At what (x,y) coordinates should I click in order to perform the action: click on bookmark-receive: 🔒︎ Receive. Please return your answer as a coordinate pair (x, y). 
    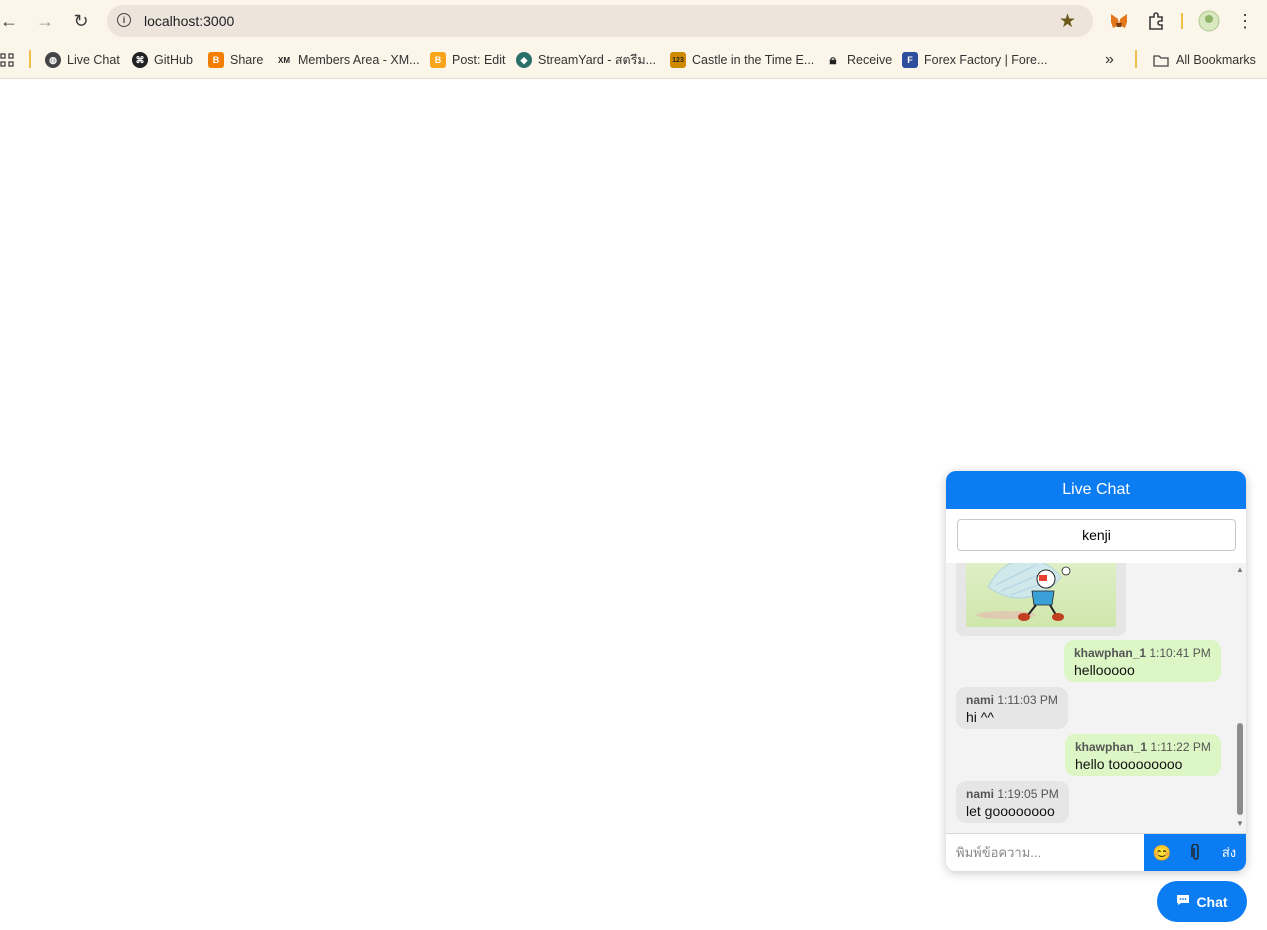
    Looking at the image, I should click on (859, 60).